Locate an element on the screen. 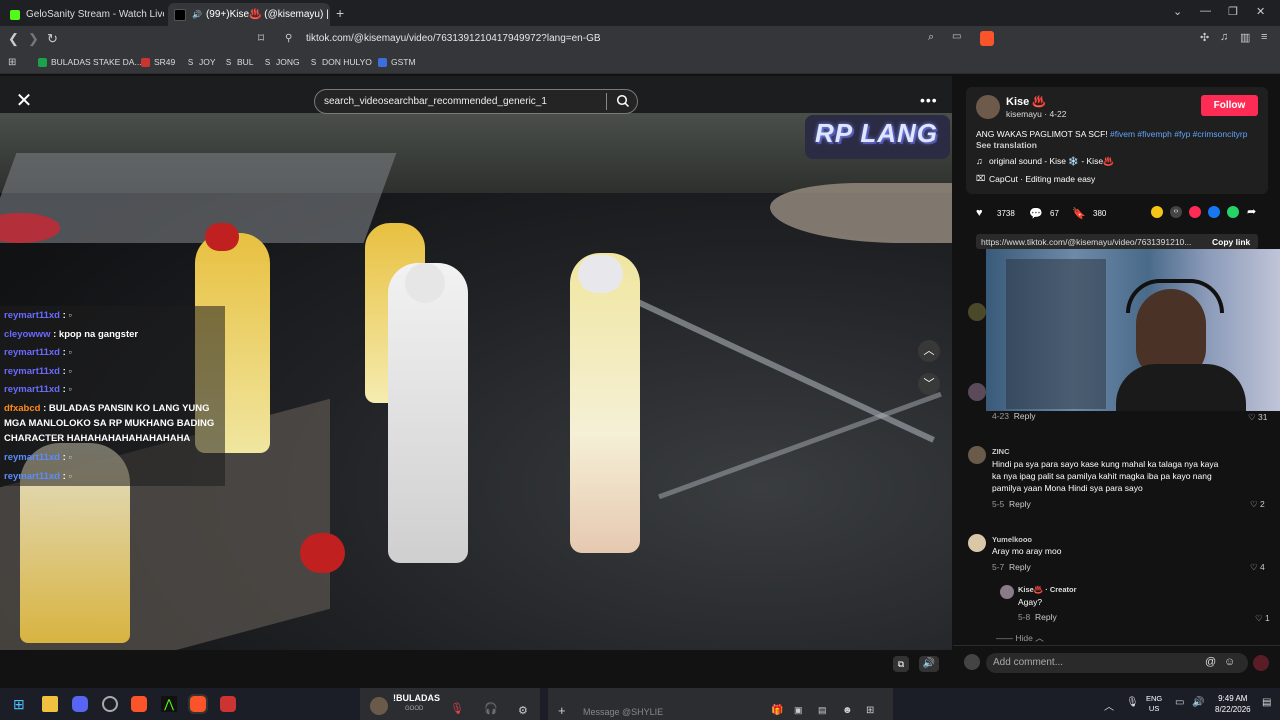 The image size is (1280, 720). emoji-icon: ☺ is located at coordinates (1229, 662).